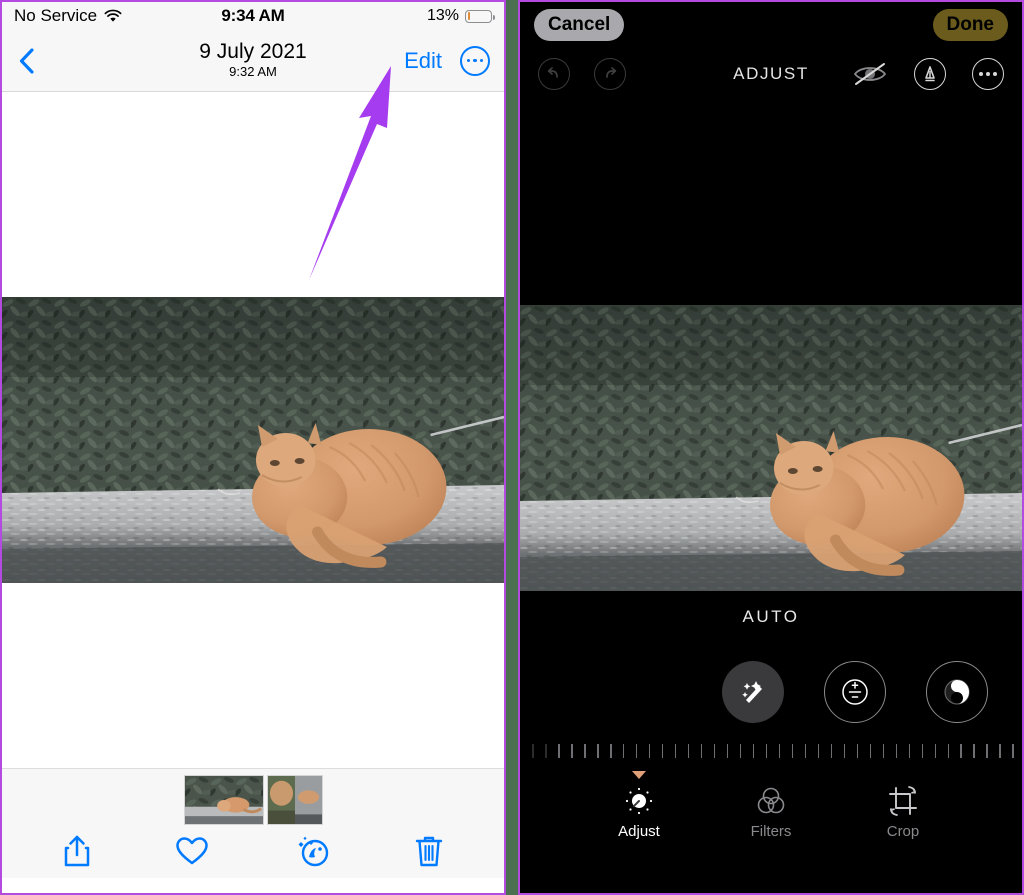  I want to click on status-bar-right: 13%, so click(460, 16).